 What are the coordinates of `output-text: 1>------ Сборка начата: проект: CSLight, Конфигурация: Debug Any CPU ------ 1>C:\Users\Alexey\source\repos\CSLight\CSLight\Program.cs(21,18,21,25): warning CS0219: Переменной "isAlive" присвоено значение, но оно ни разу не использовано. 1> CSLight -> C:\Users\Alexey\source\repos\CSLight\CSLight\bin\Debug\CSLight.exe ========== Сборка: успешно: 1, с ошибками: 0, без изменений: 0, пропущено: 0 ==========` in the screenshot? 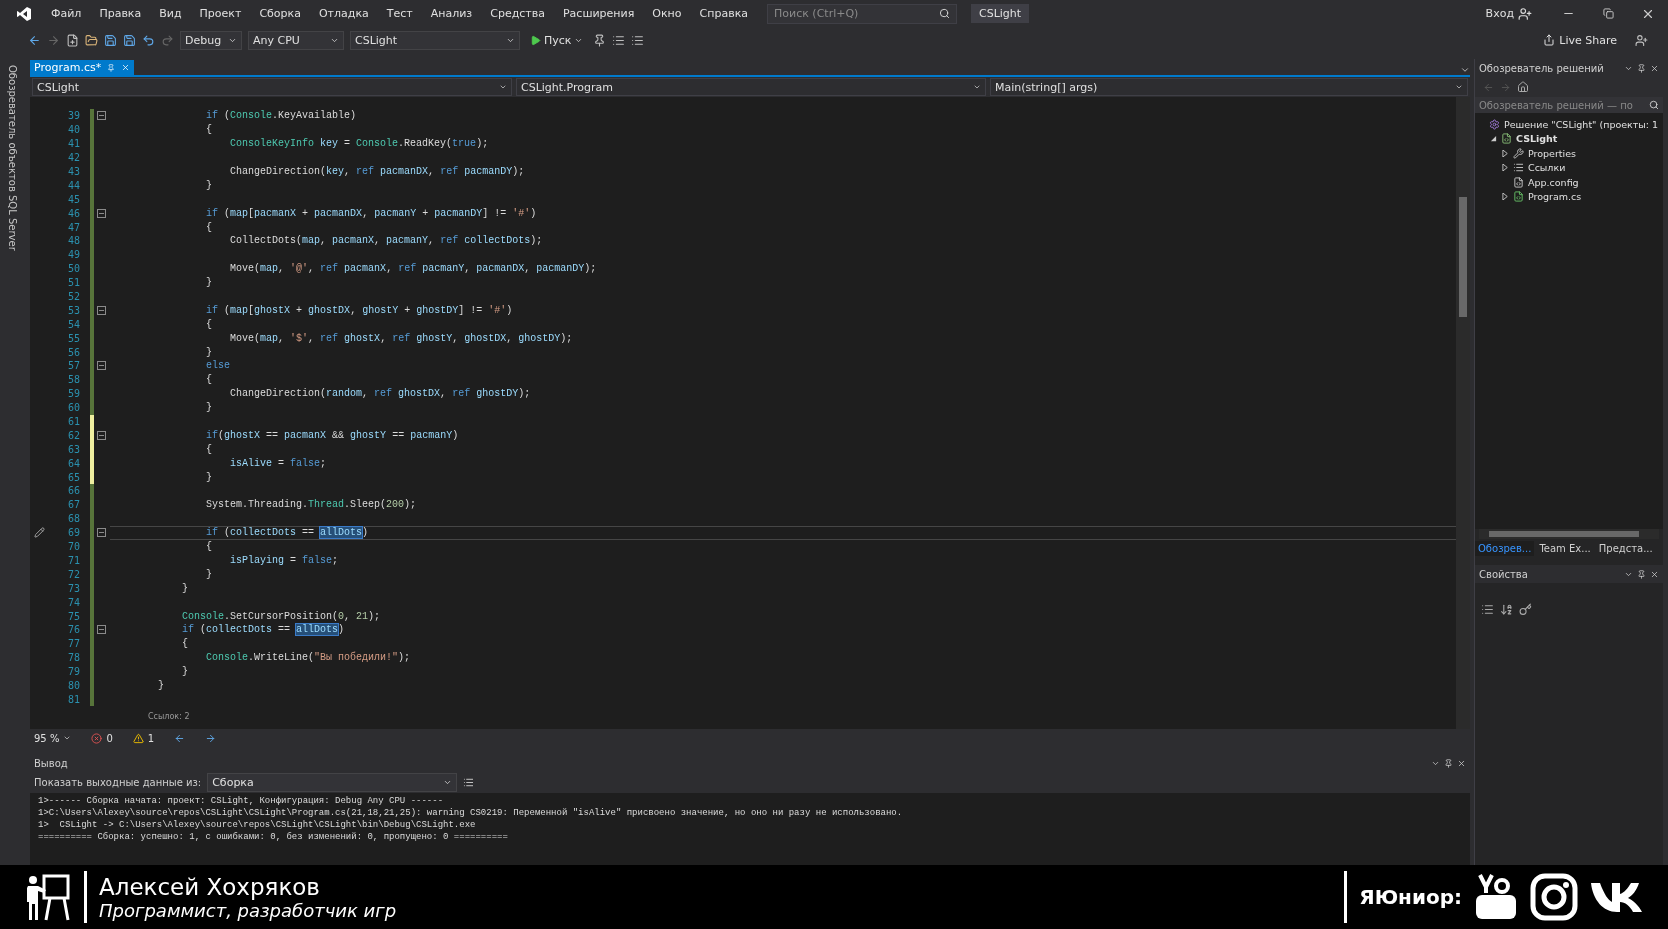 It's located at (750, 829).